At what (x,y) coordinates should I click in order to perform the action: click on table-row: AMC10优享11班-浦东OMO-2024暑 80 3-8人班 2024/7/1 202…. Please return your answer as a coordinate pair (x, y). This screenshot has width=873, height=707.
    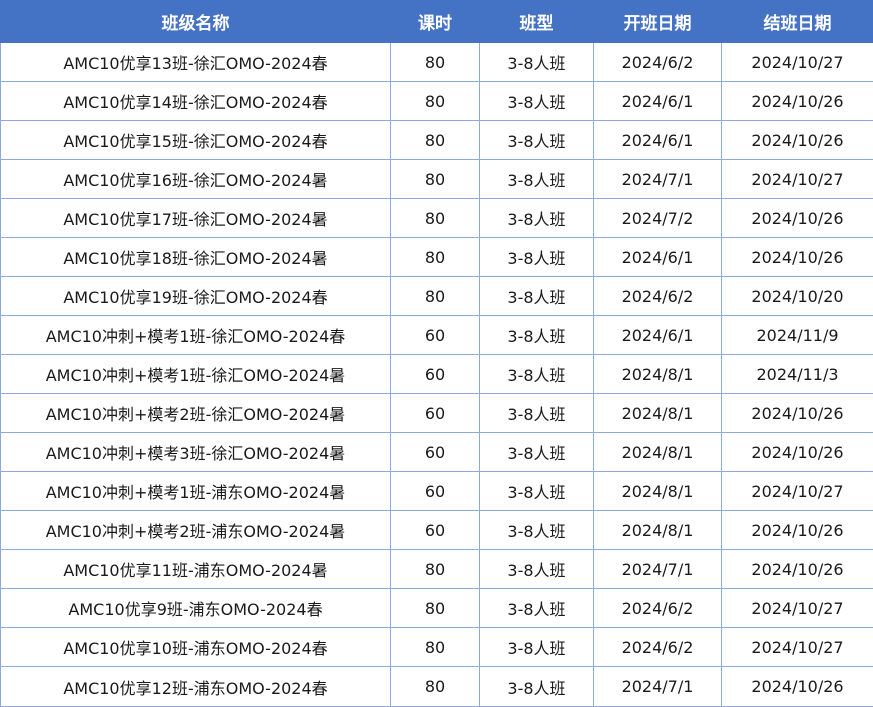
    Looking at the image, I should click on (436, 569).